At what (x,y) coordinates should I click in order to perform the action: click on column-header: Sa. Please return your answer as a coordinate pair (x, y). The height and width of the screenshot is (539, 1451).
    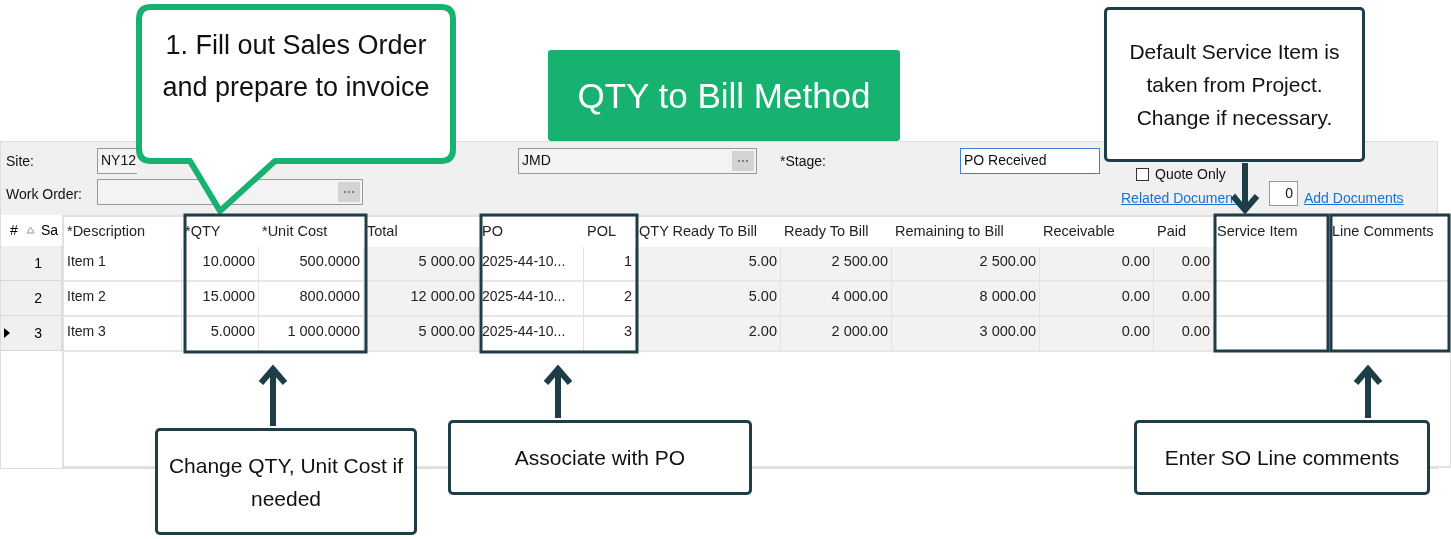
    Looking at the image, I should click on (50, 230).